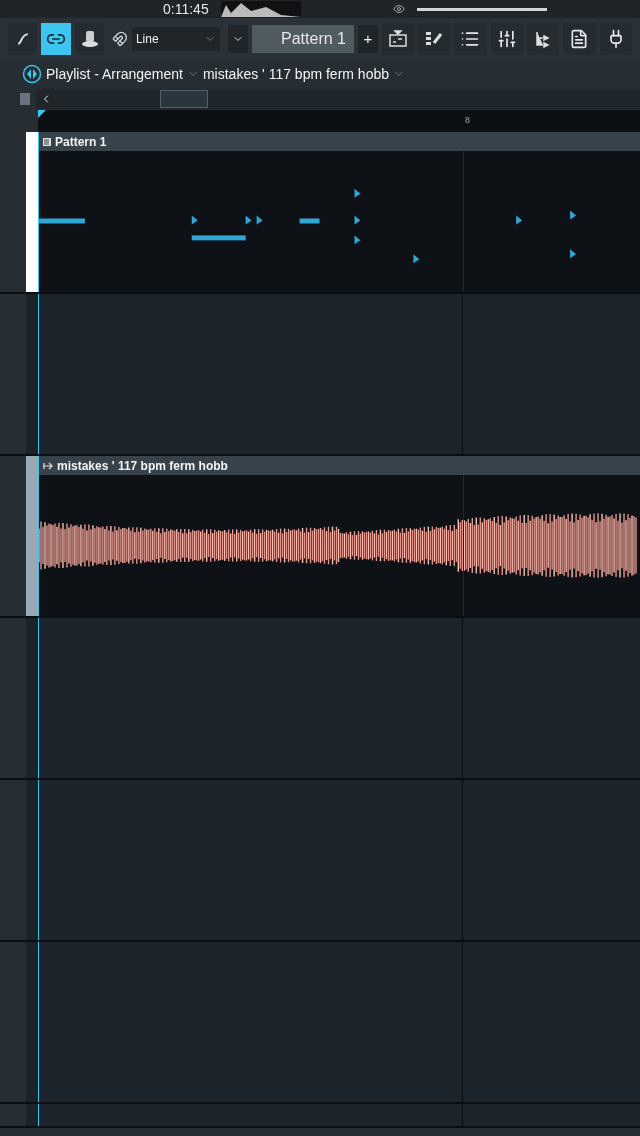 The image size is (640, 1136). What do you see at coordinates (47, 141) in the screenshot?
I see `pattern-clip-icon` at bounding box center [47, 141].